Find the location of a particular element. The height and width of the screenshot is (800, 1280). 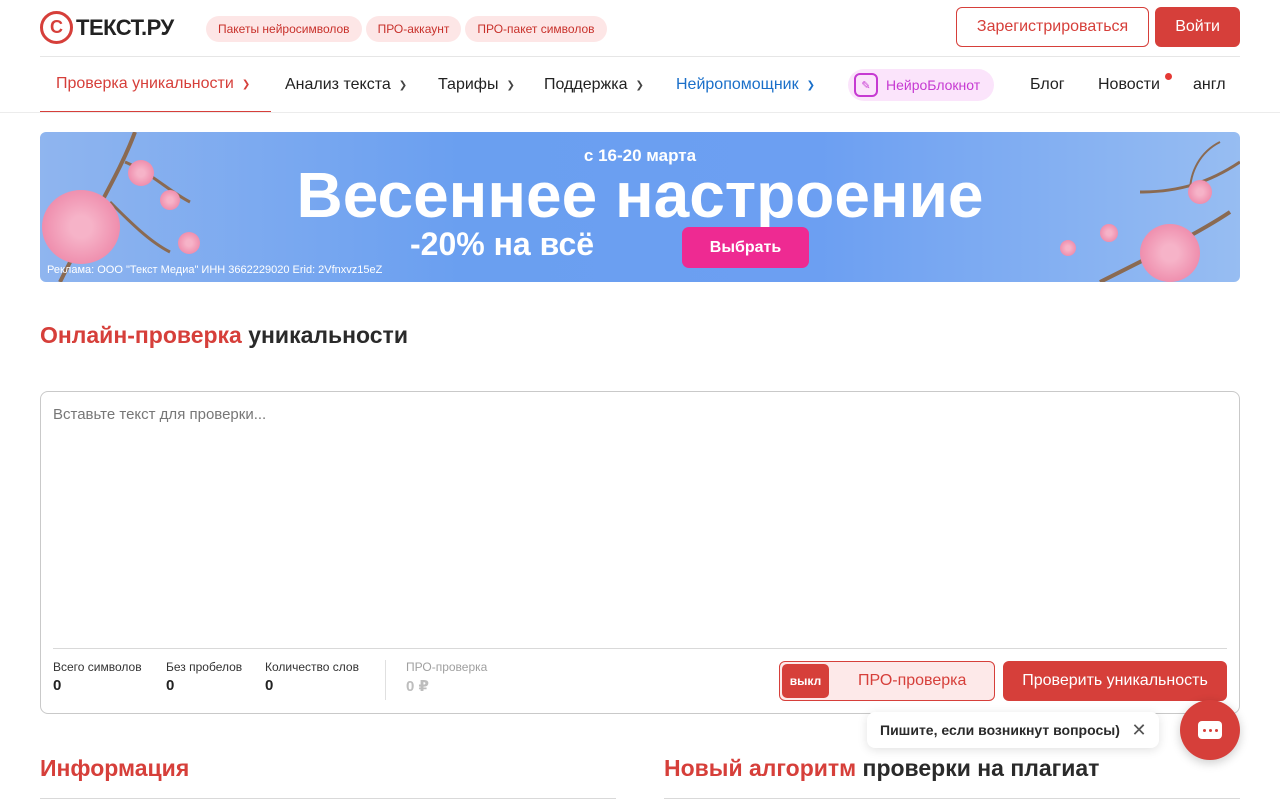

algo-heading: Новый алгоритм проверки на плагиат is located at coordinates (881, 768).